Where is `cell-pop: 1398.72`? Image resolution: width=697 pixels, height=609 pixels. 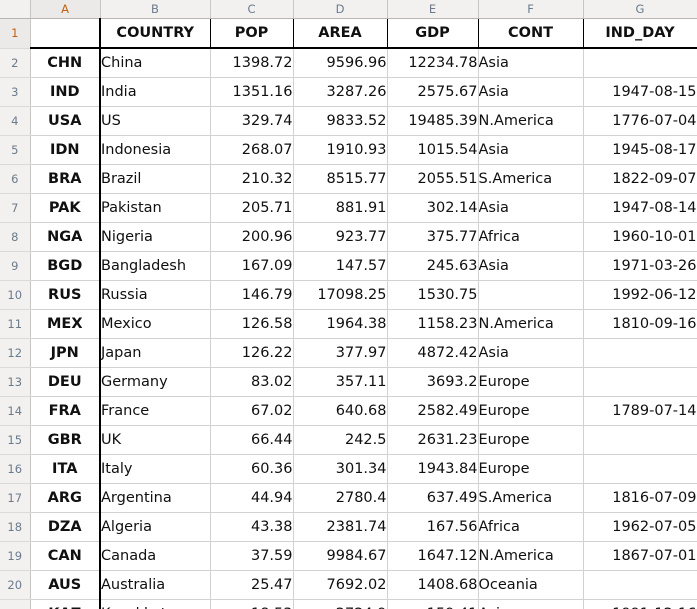
cell-pop: 1398.72 is located at coordinates (252, 63).